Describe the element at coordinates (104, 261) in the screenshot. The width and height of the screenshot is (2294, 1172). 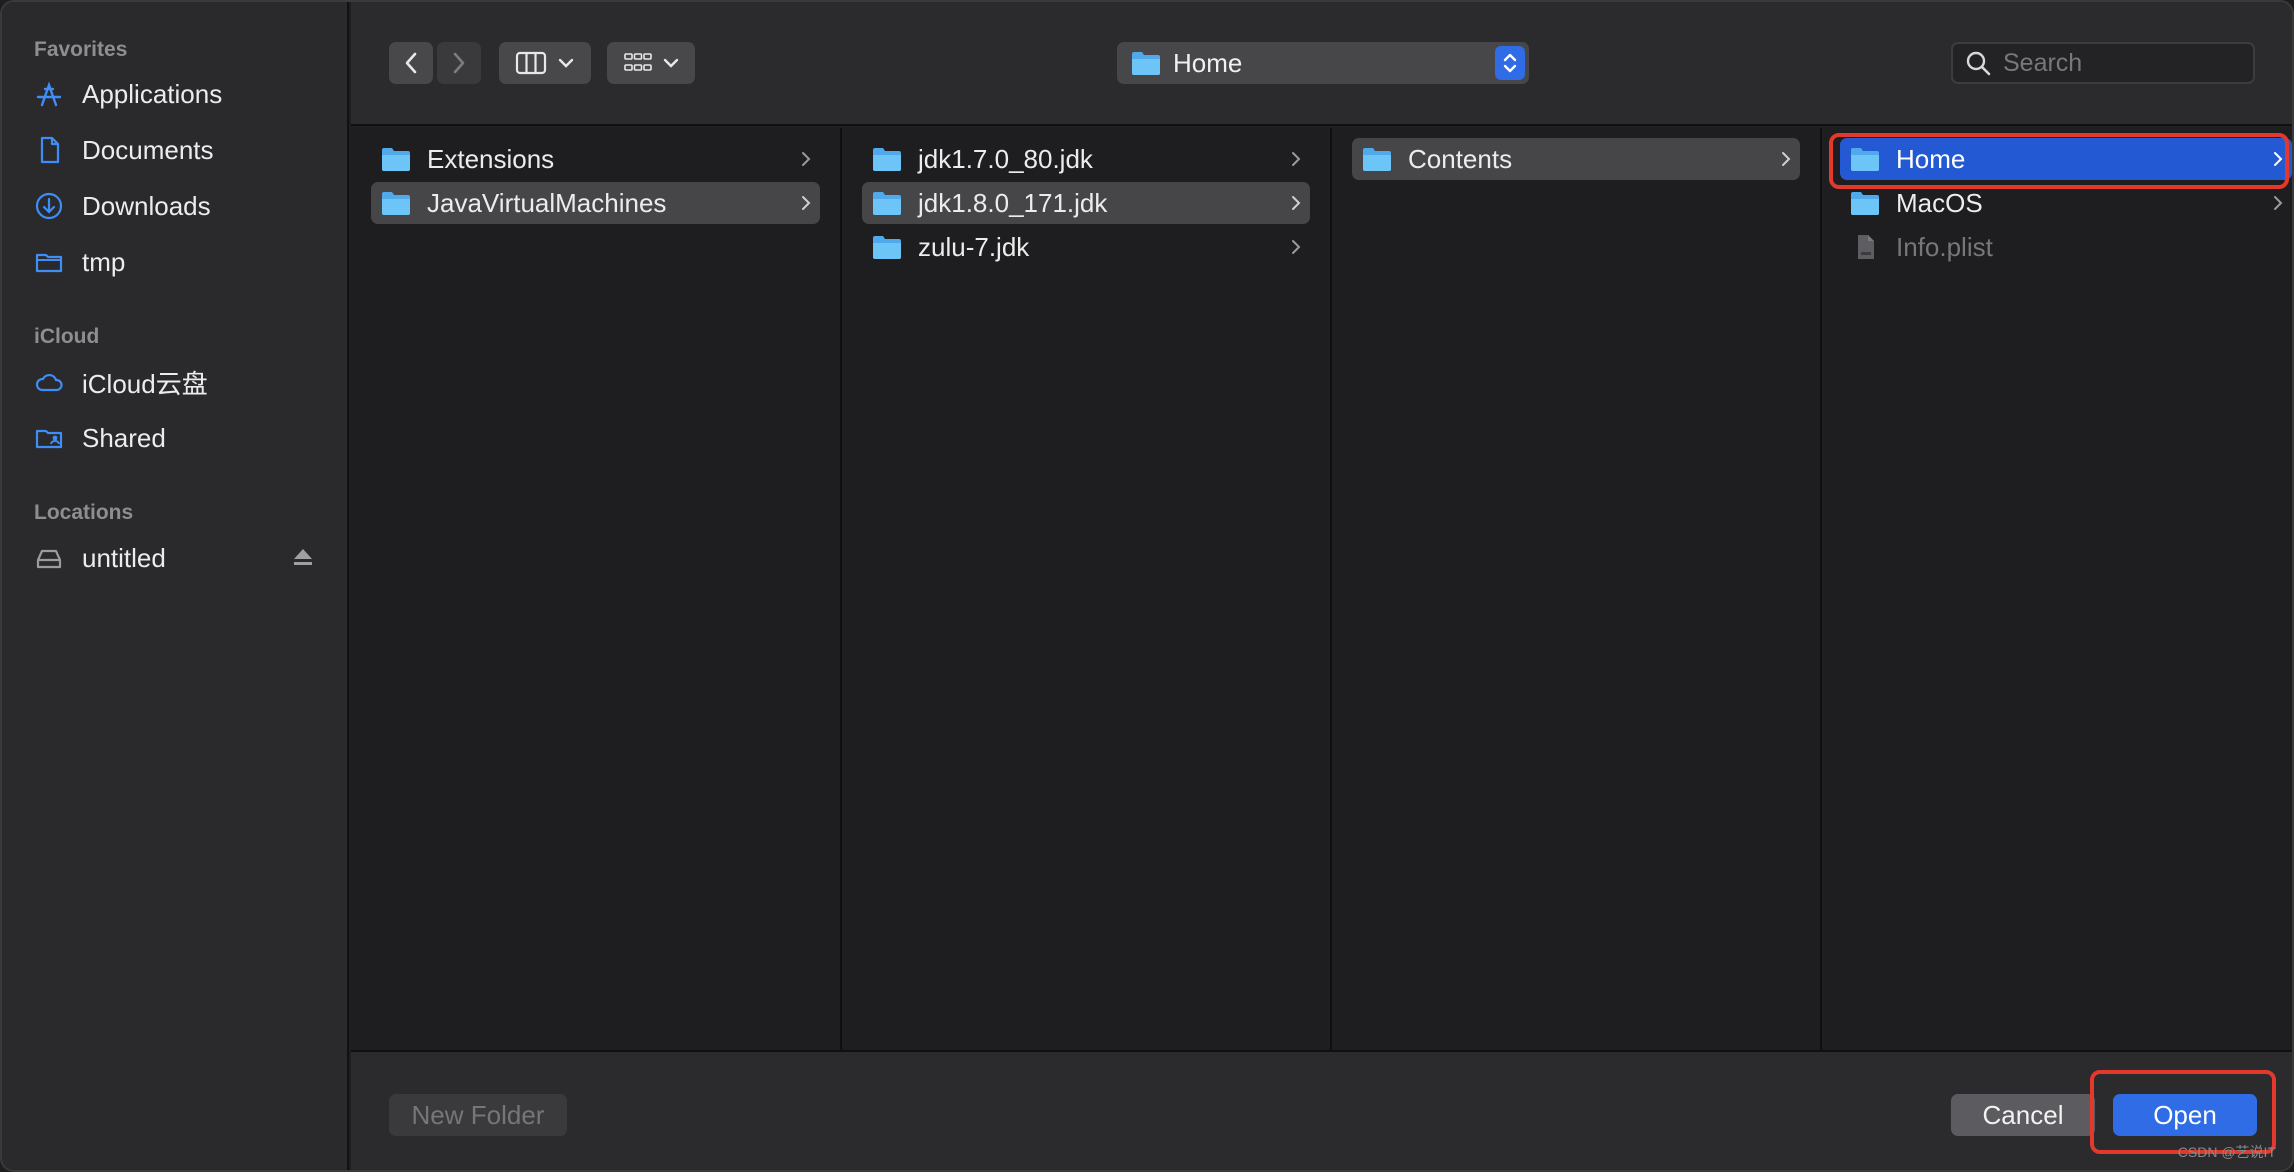
I see `sidebar-item-label: tmp` at that location.